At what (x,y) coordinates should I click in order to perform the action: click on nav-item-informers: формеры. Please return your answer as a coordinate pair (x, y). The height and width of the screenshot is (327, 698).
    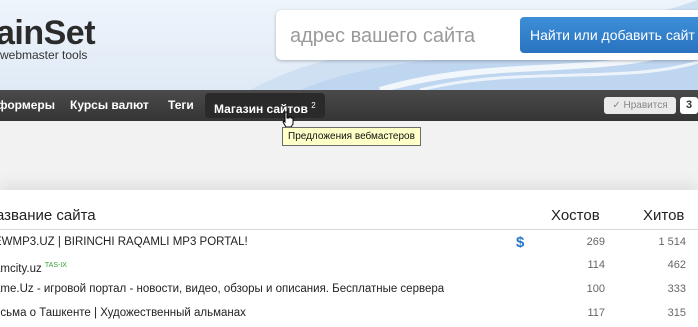
    Looking at the image, I should click on (27, 105).